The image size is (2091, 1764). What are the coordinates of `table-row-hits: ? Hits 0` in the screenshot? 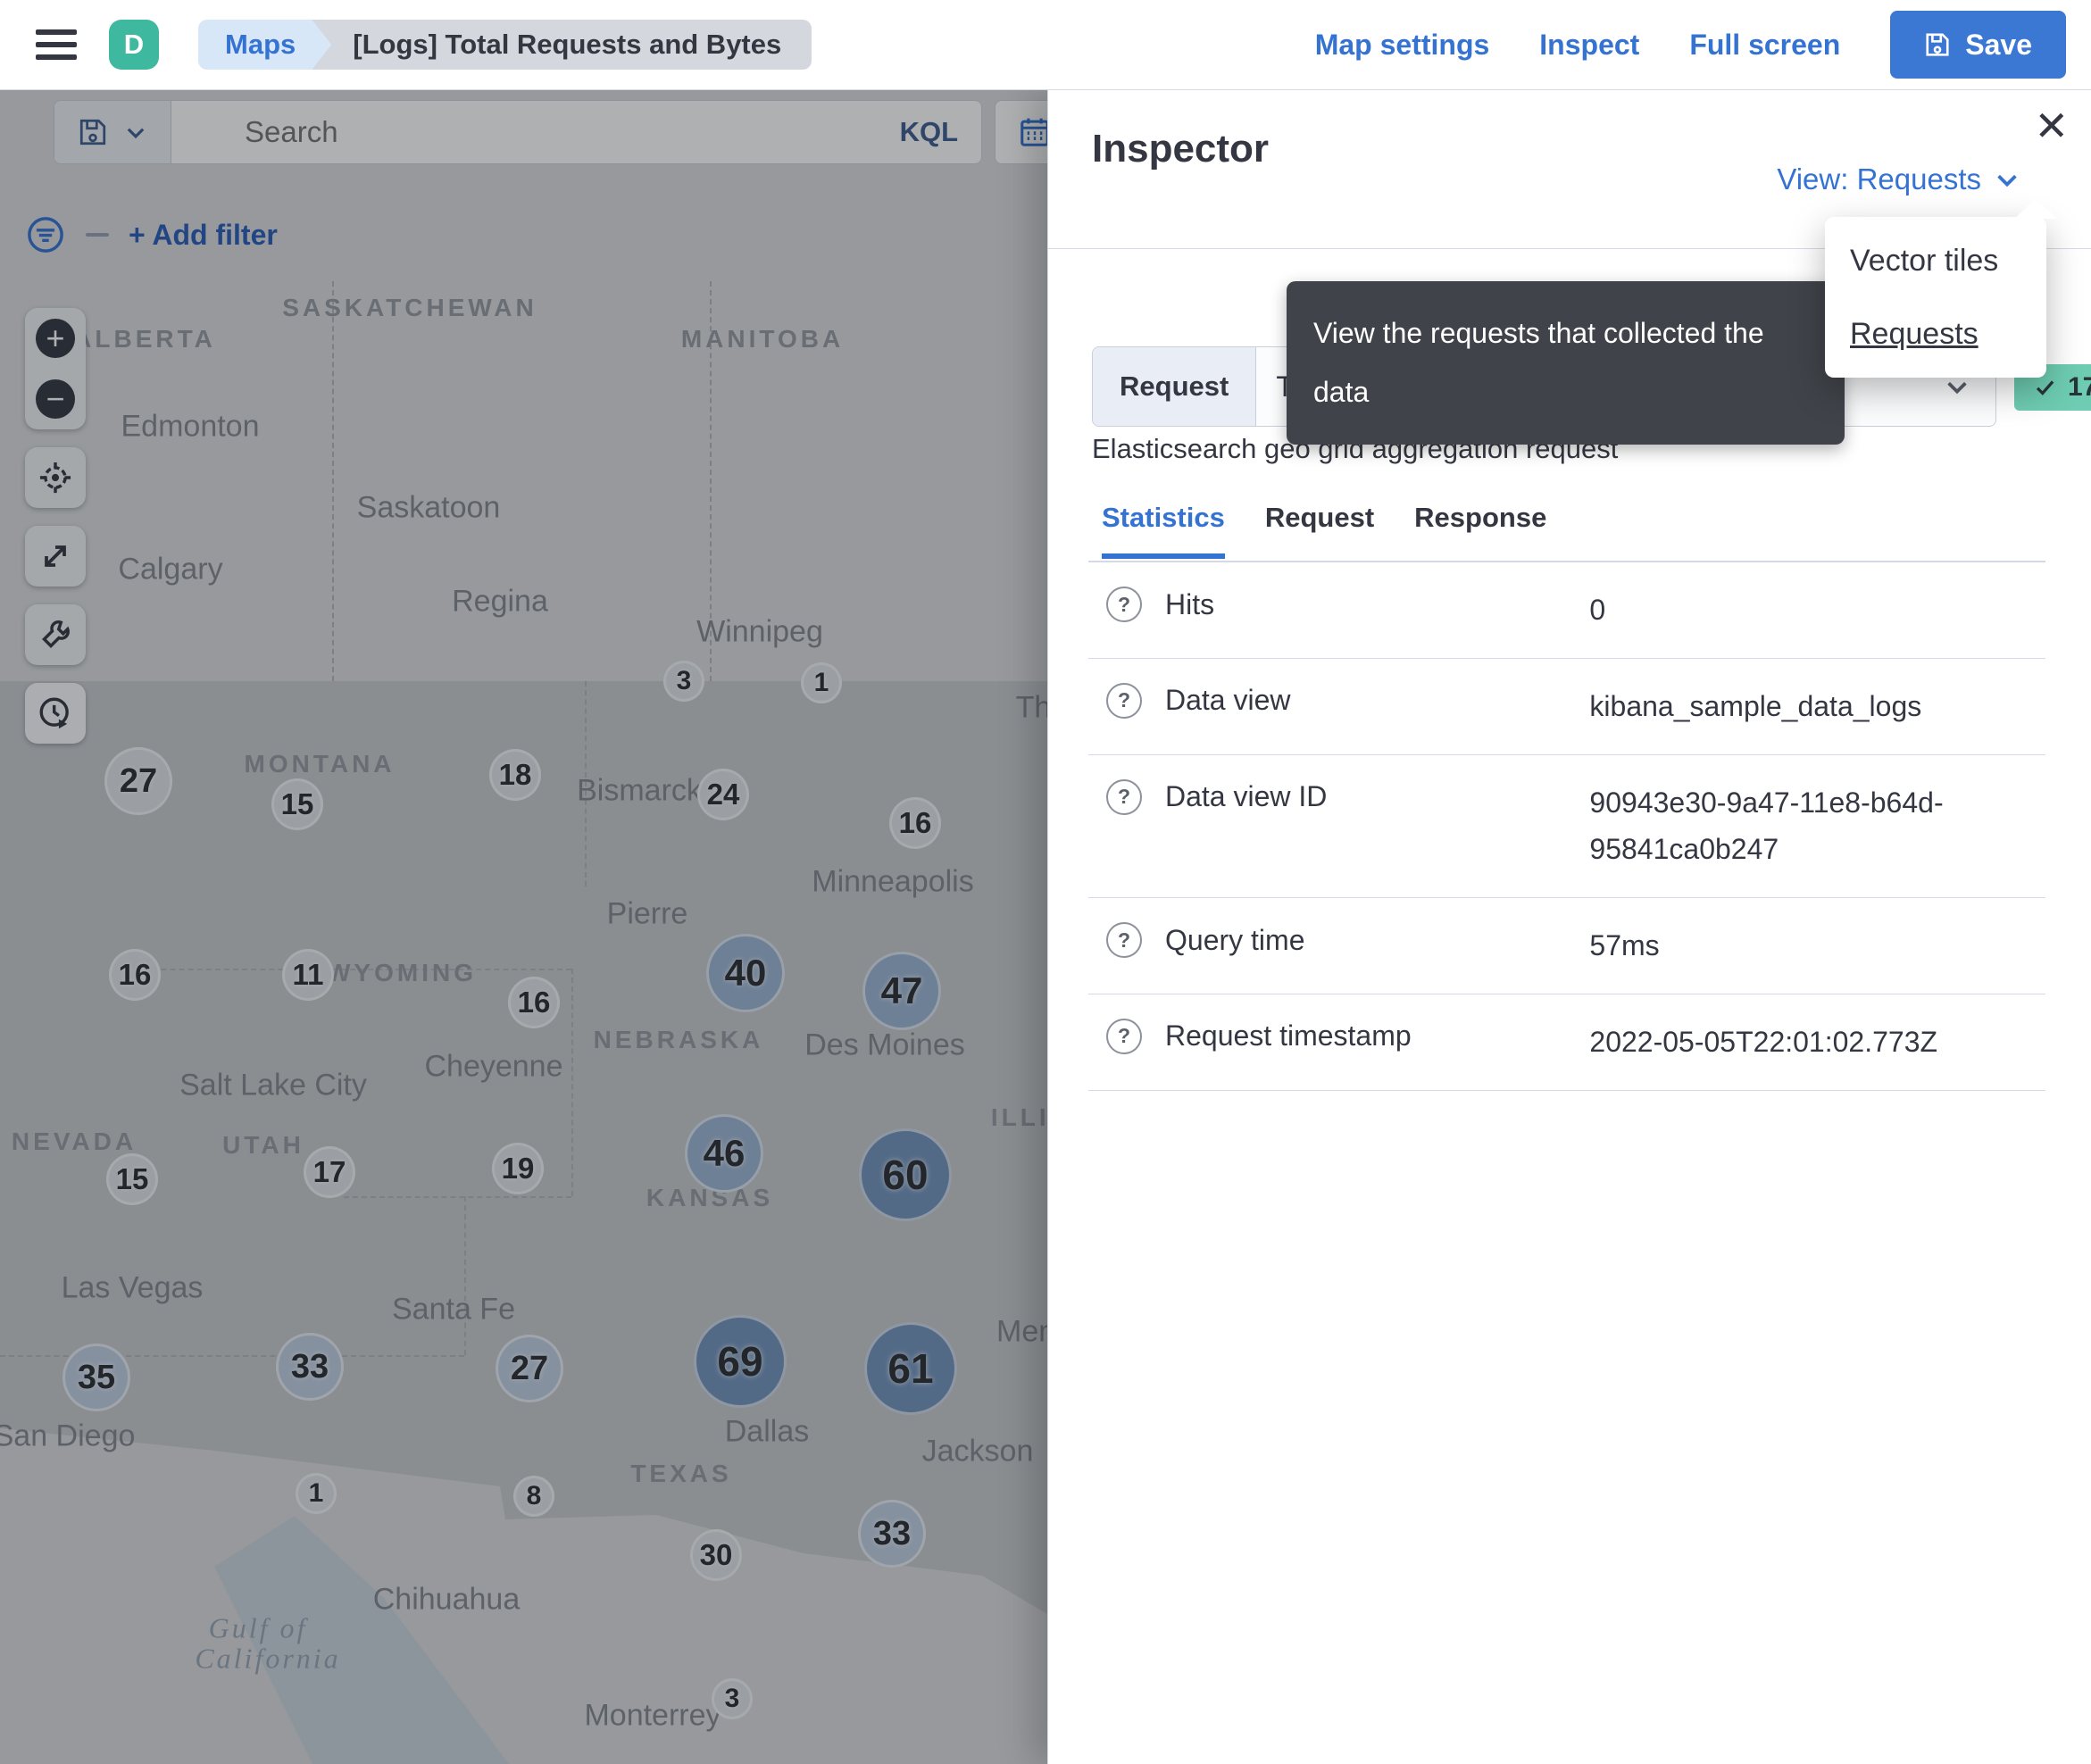 It's located at (1567, 610).